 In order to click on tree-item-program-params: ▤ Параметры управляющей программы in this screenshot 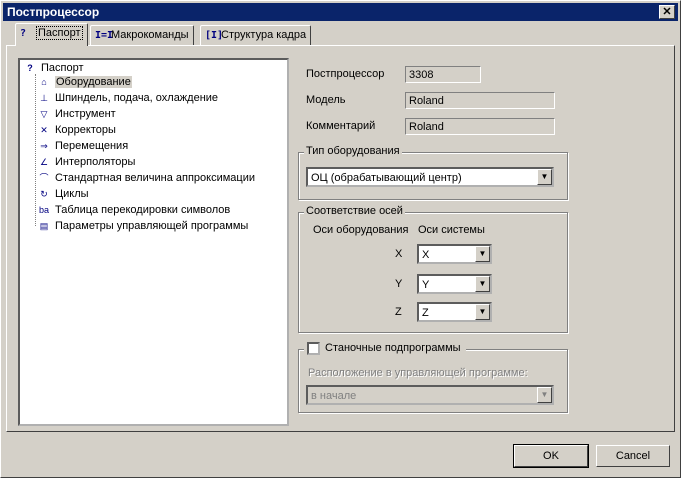, I will do `click(142, 226)`.